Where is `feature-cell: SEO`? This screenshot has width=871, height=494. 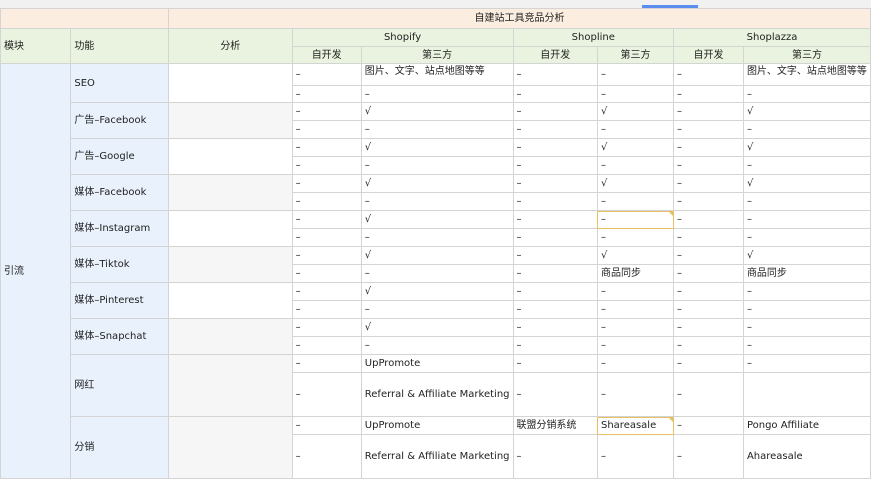
feature-cell: SEO is located at coordinates (120, 83).